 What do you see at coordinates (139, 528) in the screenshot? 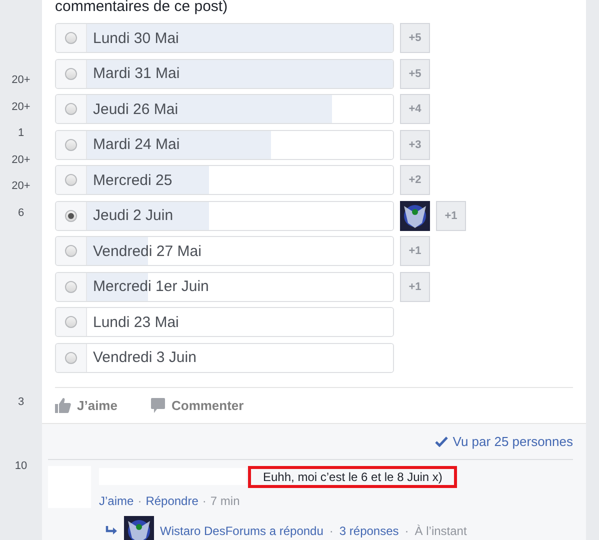
I see `user-avatar-icon` at bounding box center [139, 528].